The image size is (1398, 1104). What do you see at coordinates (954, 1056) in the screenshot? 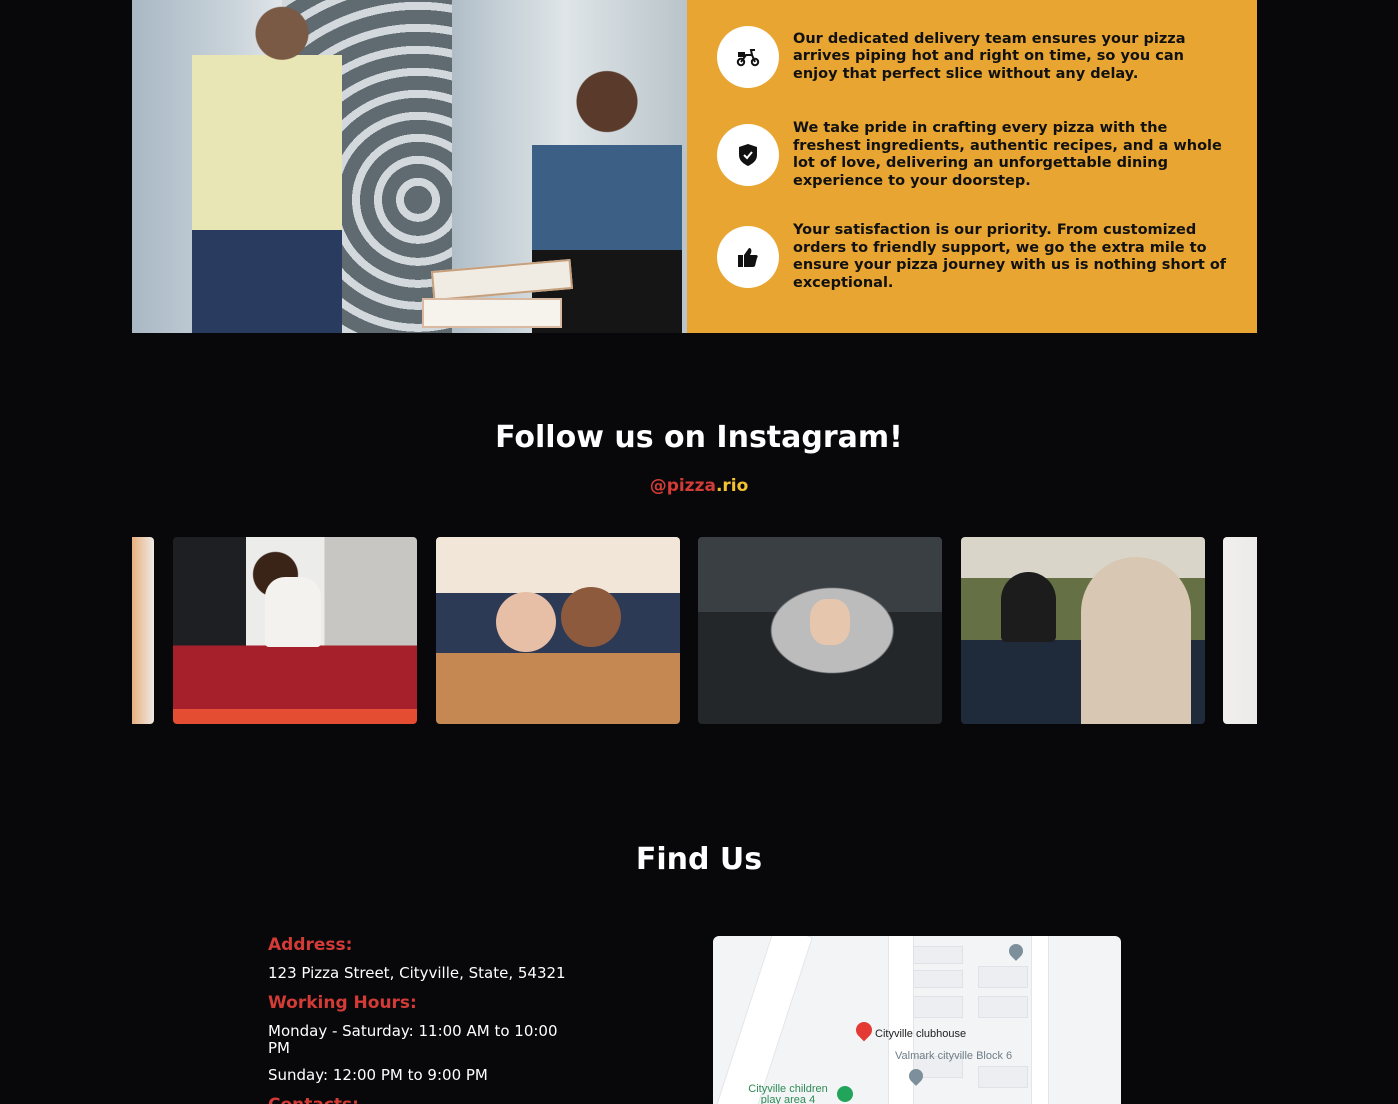
I see `map-label-secondary: Valmark cityville Block 6` at bounding box center [954, 1056].